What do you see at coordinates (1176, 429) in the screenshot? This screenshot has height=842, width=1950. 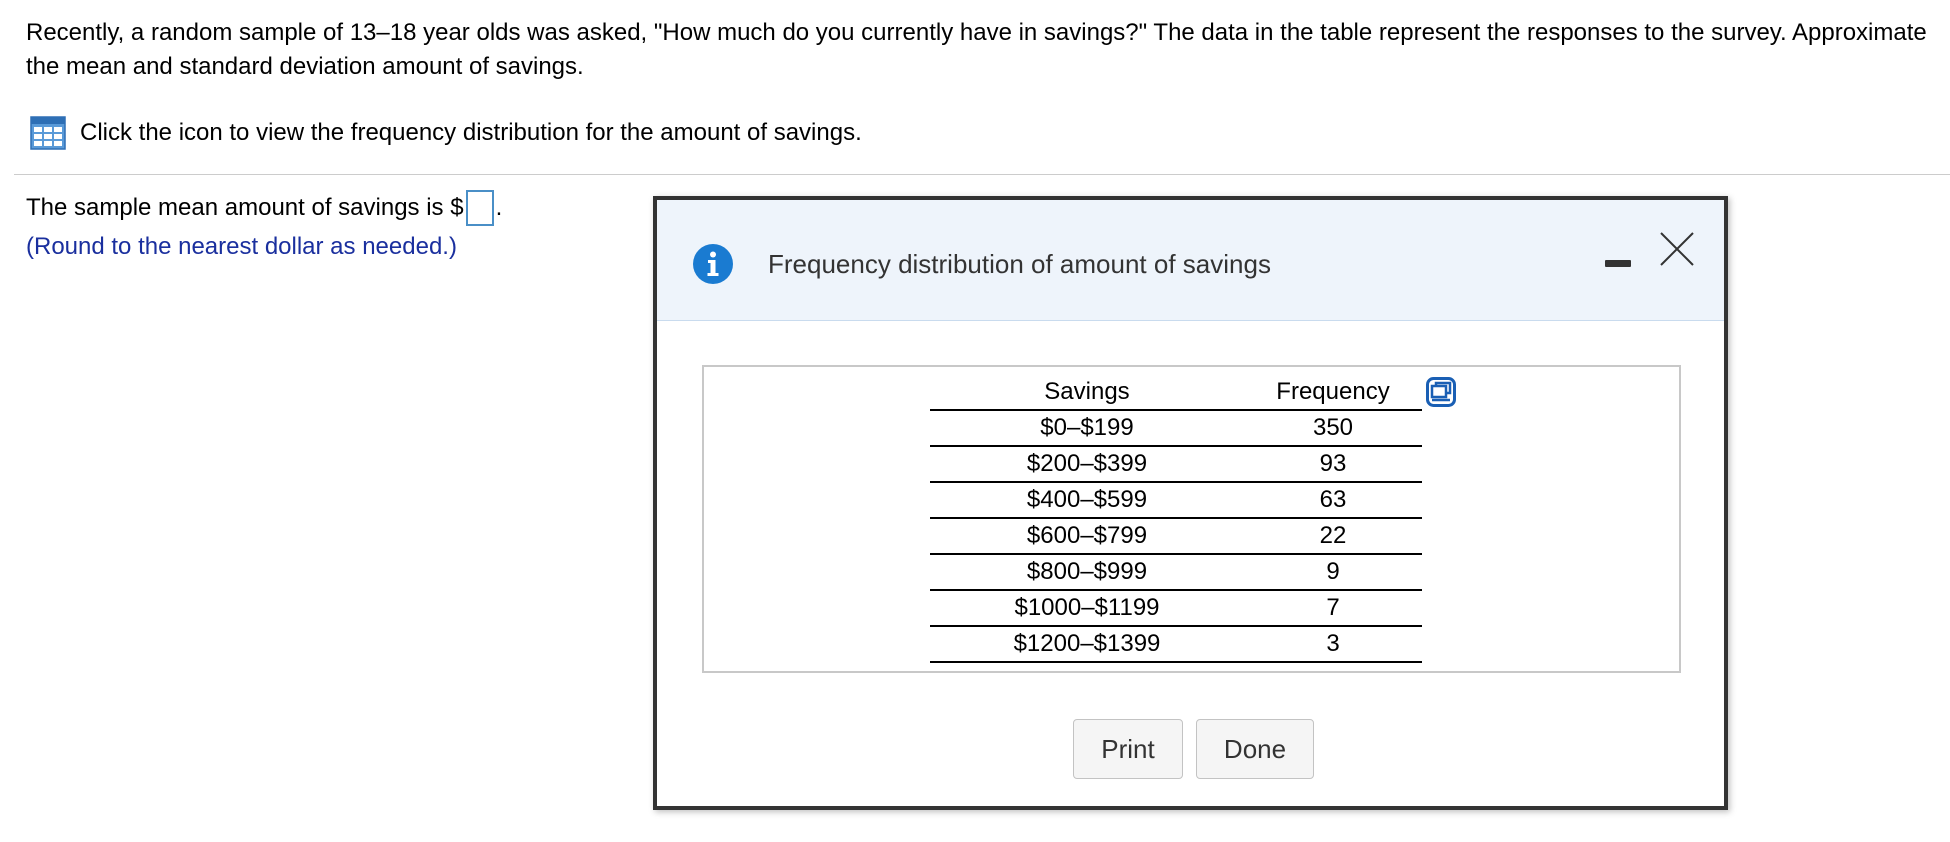 I see `table-row: $0–$199 350` at bounding box center [1176, 429].